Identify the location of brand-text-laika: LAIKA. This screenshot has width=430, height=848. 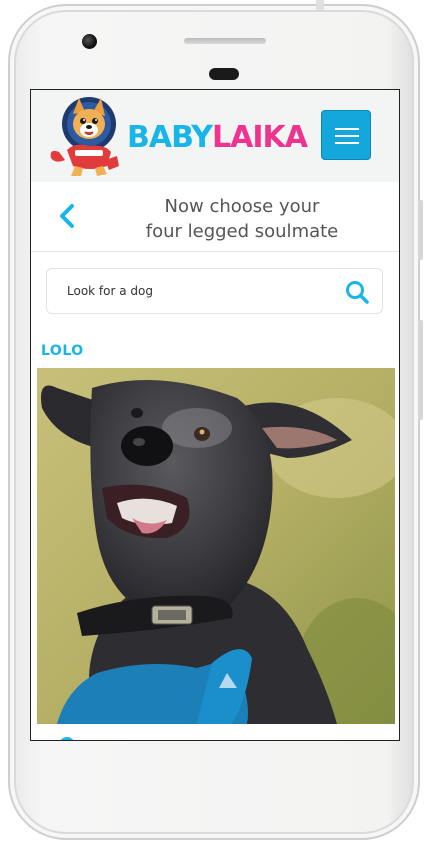
(260, 137).